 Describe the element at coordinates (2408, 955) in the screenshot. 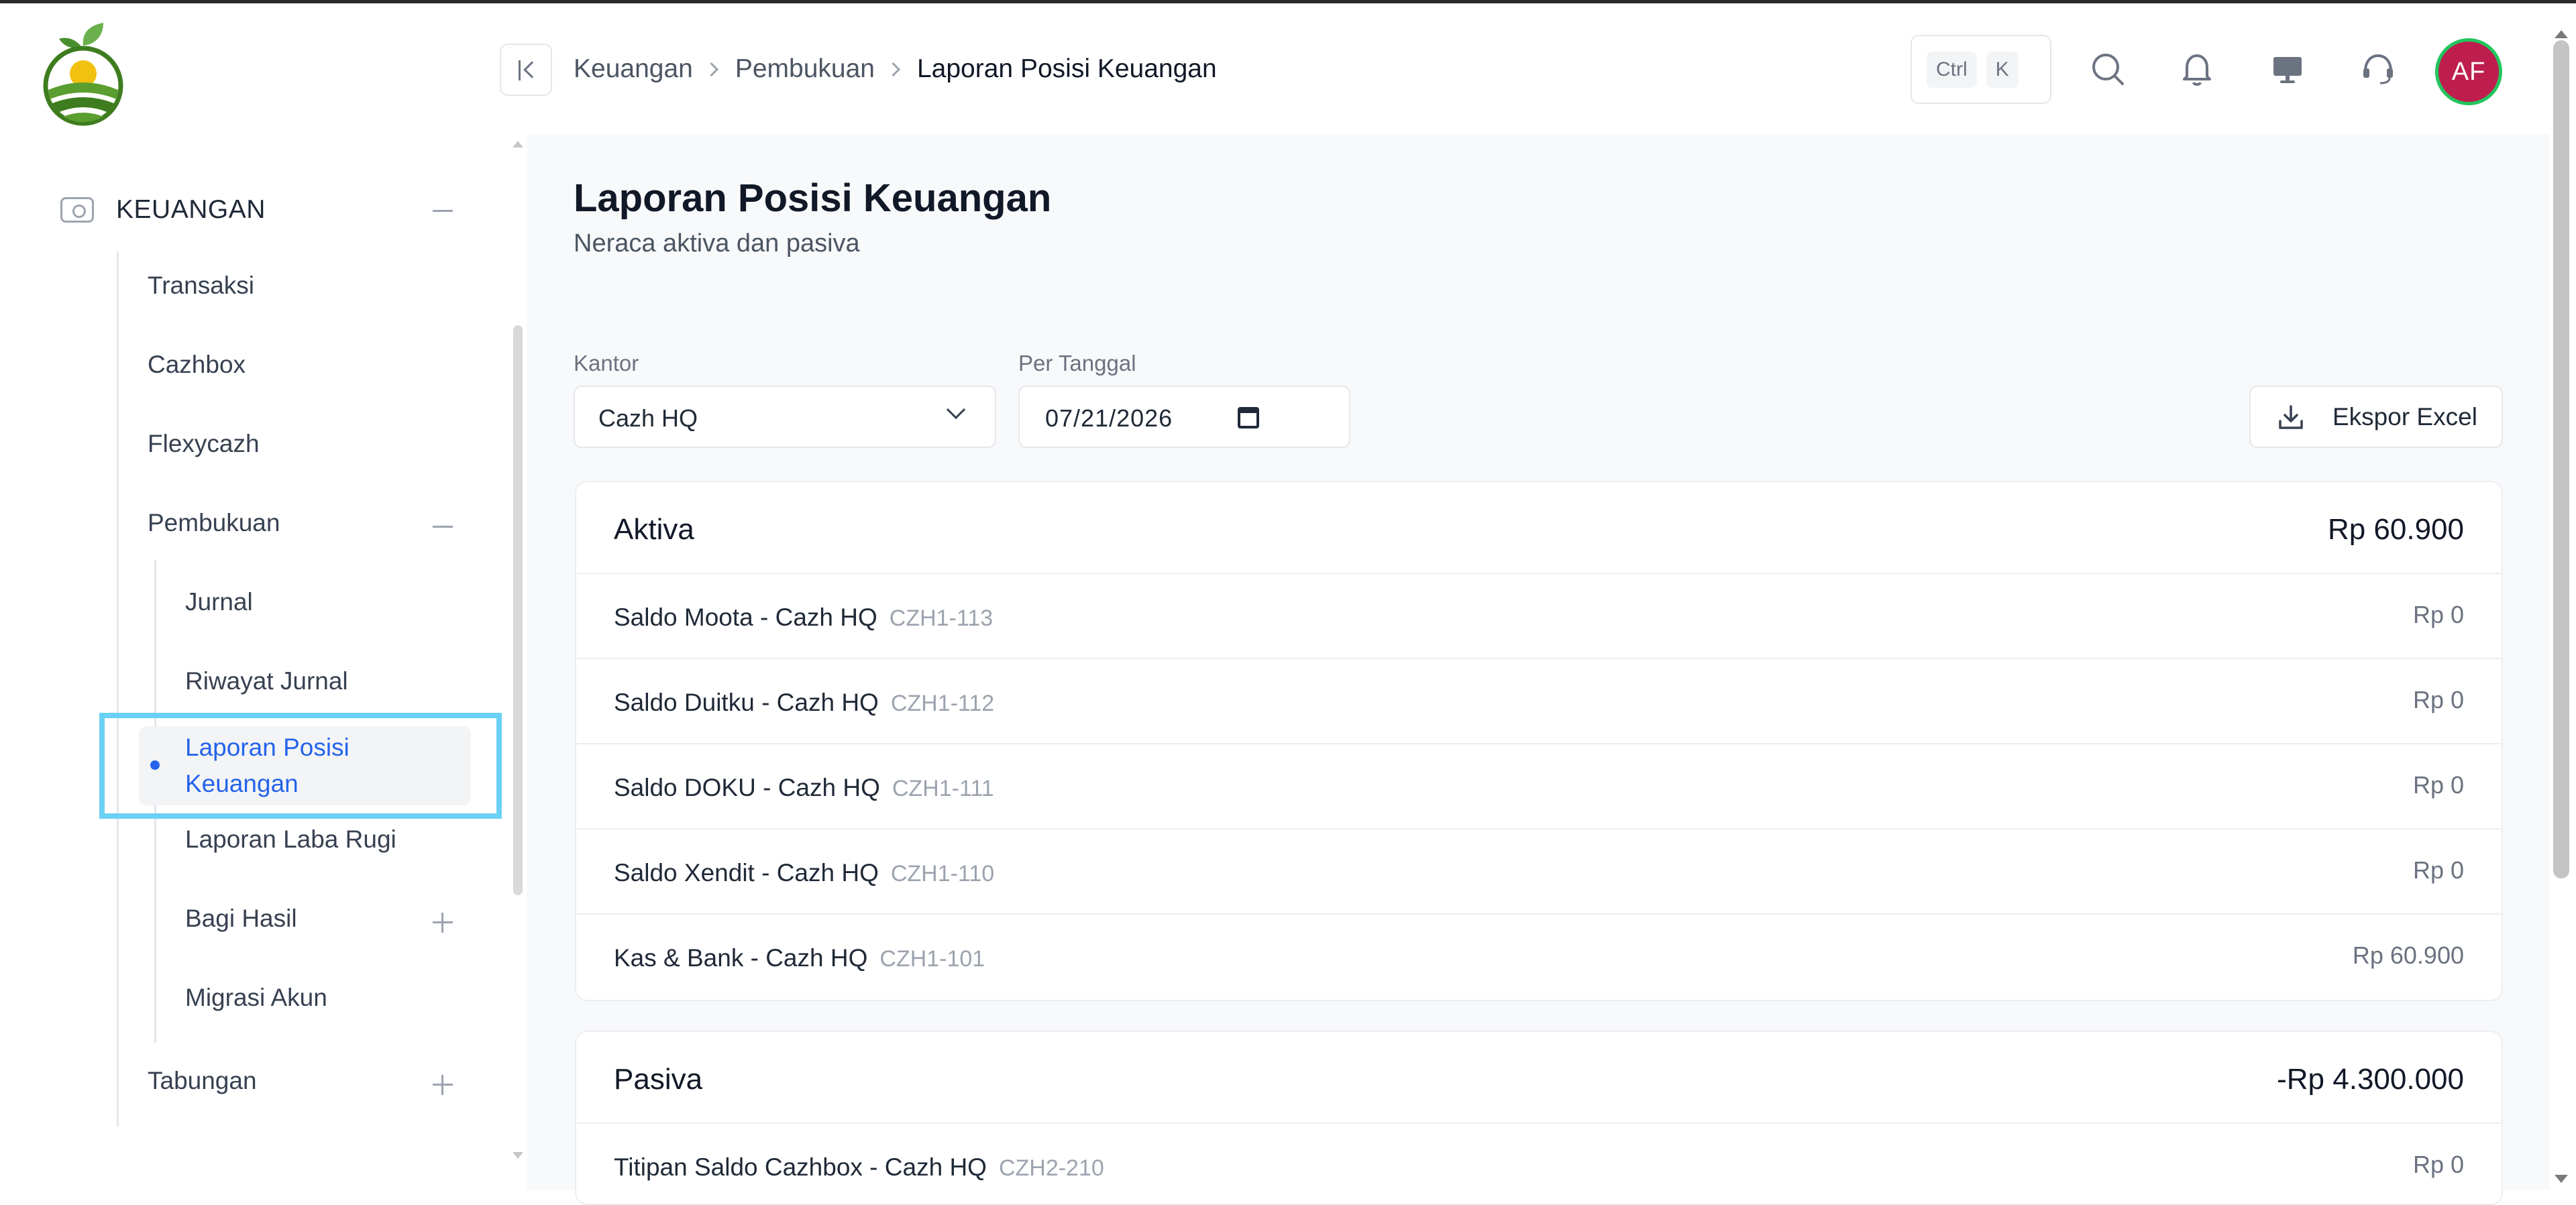

I see `account-amount: Rp 60.900` at that location.